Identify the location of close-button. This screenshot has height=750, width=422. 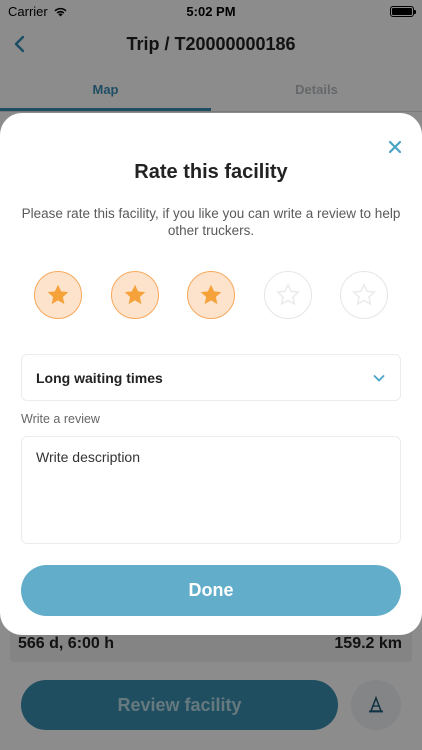
(395, 148).